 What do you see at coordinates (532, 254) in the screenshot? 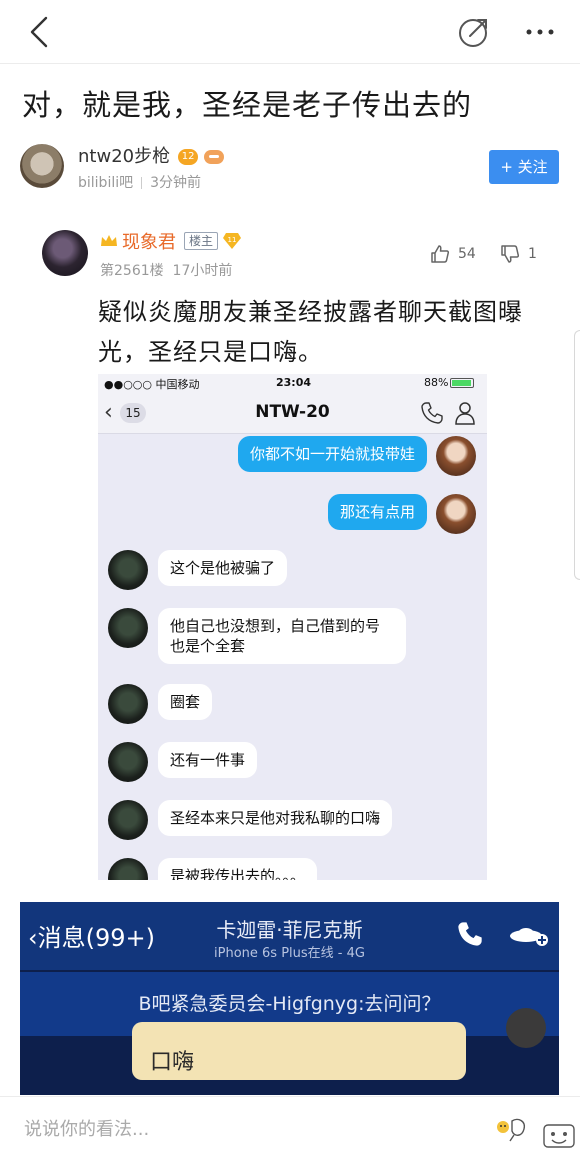
I see `dislike-count: 1` at bounding box center [532, 254].